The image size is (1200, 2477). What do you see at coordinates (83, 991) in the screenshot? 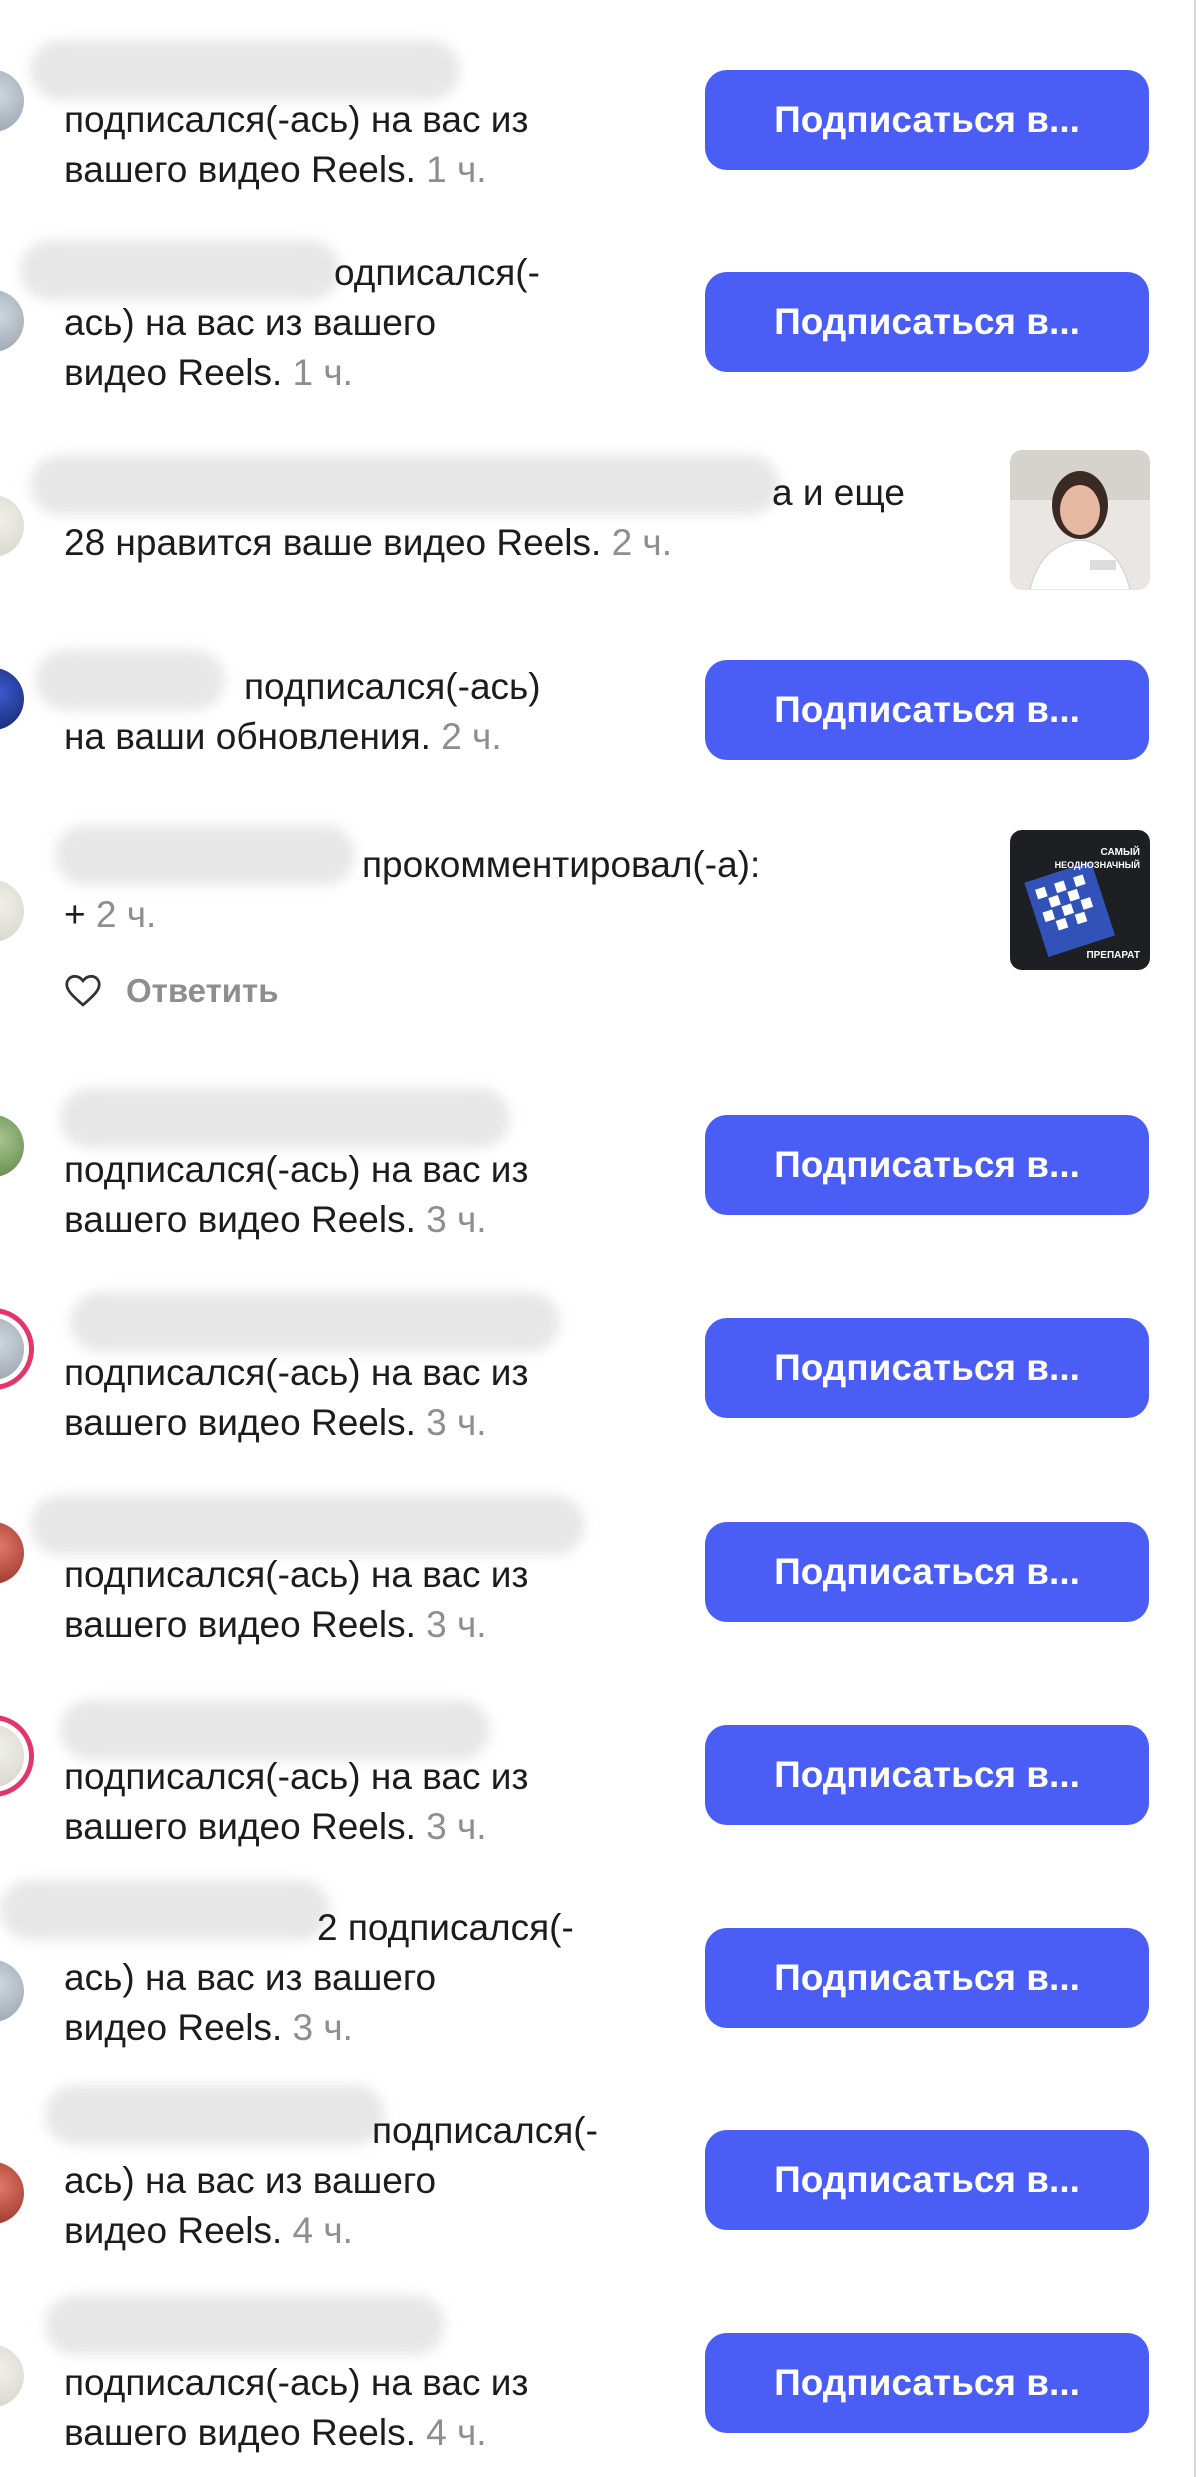
I see `heart-outline-icon` at bounding box center [83, 991].